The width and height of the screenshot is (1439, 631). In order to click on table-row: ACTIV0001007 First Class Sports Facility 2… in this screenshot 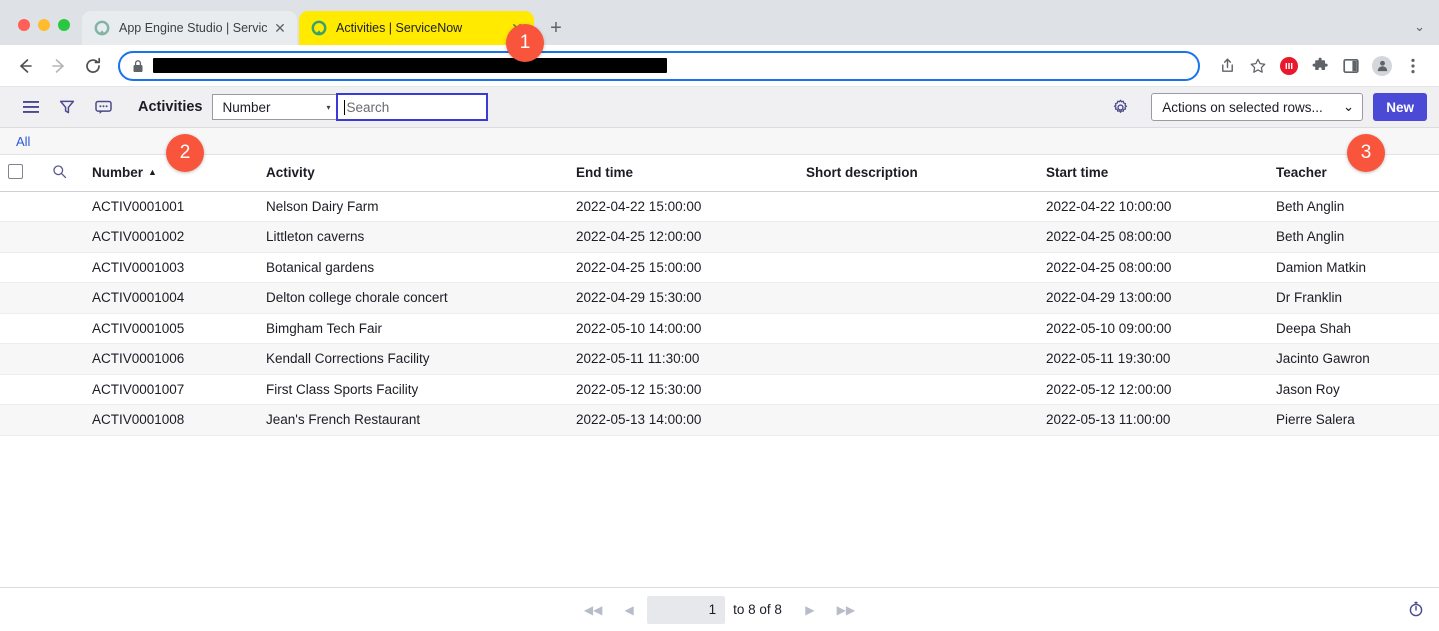, I will do `click(719, 389)`.